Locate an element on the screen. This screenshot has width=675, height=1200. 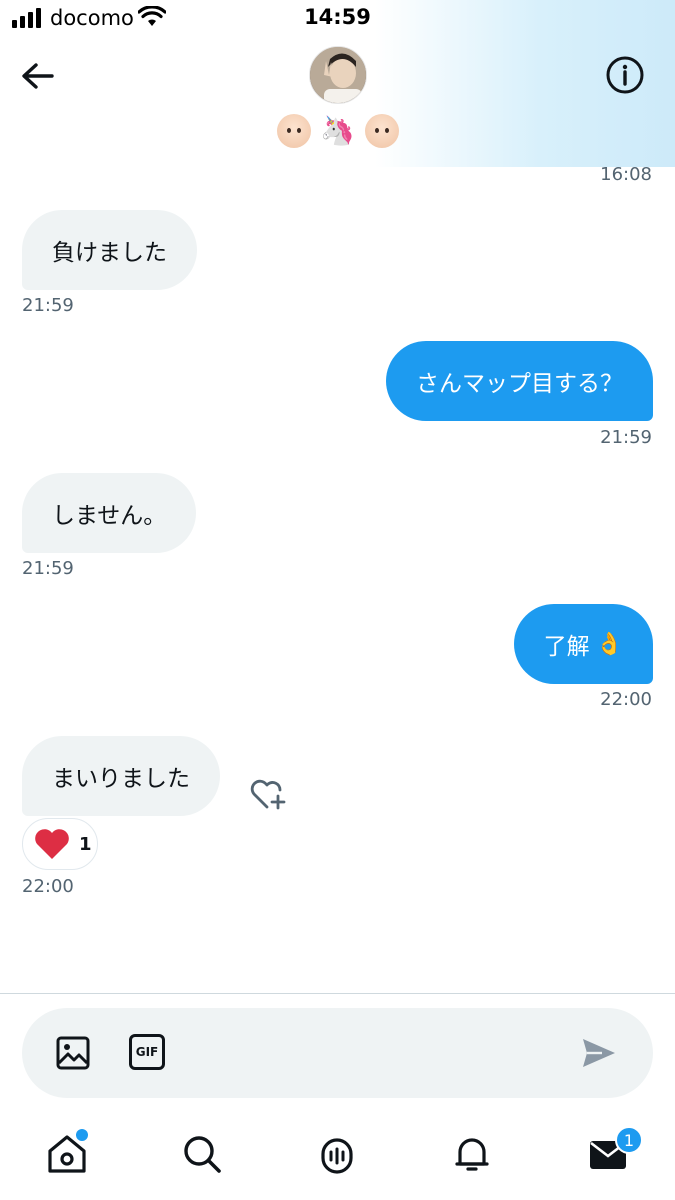
incoming-message-bubble: 負けました is located at coordinates (109, 250).